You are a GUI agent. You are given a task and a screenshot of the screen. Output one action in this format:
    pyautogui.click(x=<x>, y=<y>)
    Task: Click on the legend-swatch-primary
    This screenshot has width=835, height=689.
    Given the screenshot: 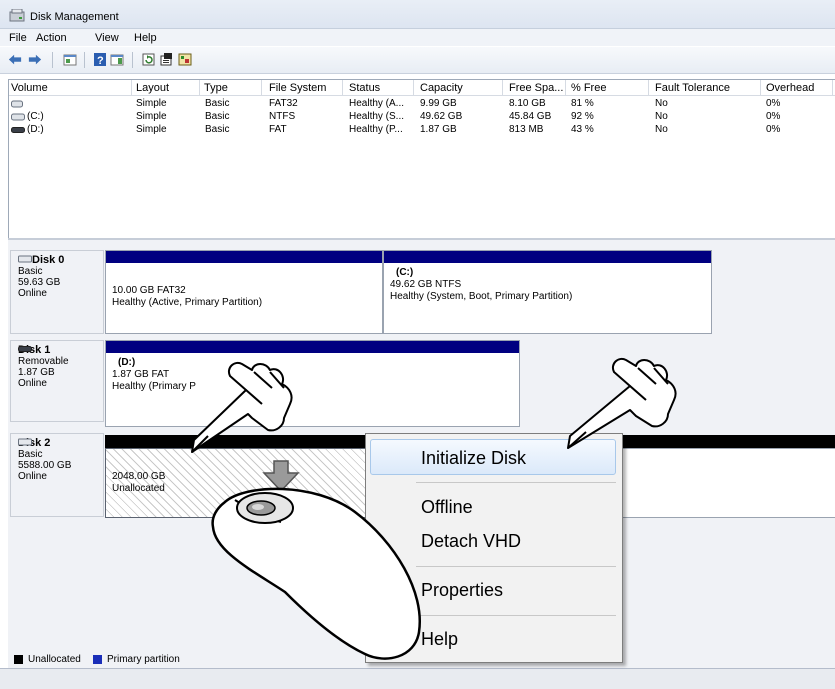 What is the action you would take?
    pyautogui.click(x=97, y=659)
    